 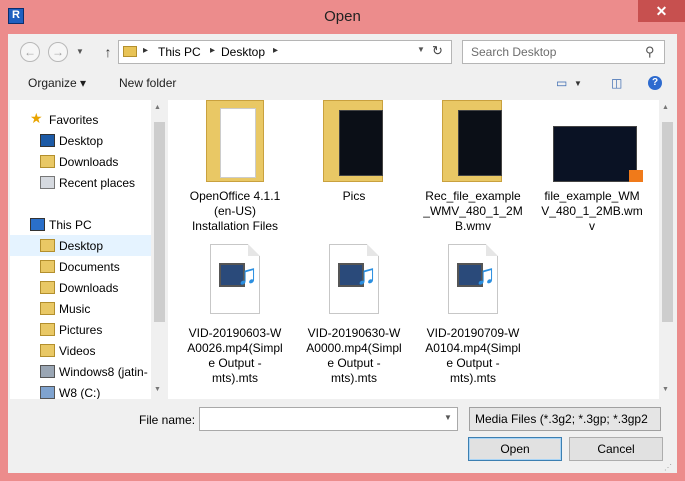 I want to click on nav-item-music: Music, so click(x=80, y=308).